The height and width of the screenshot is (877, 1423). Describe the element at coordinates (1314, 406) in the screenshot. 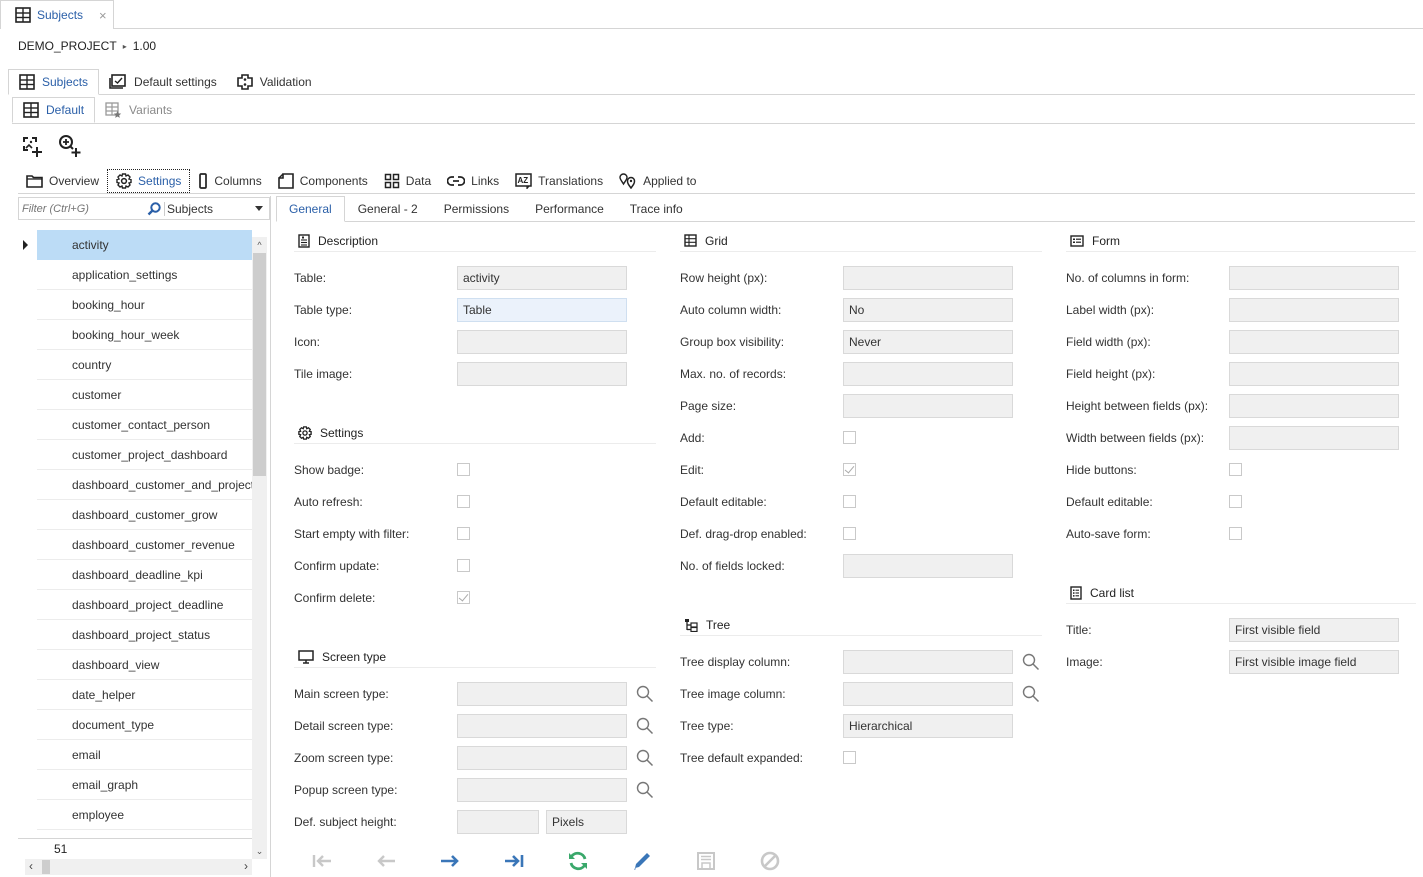

I see `height-between-fields-px-field` at that location.